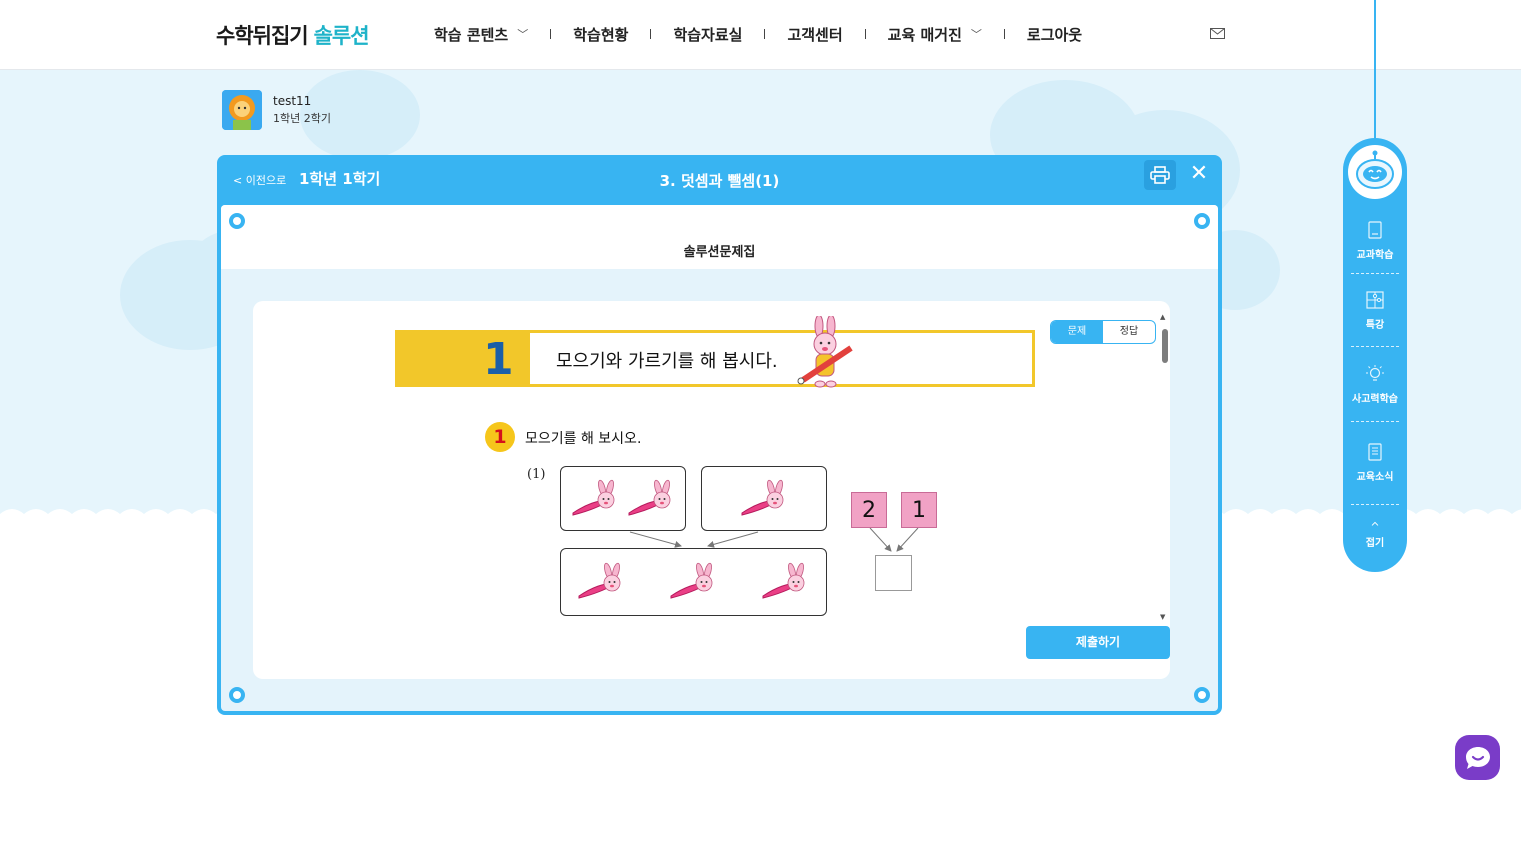 This screenshot has width=1521, height=853. I want to click on logo-main-text: 수학뒤집기, so click(262, 36).